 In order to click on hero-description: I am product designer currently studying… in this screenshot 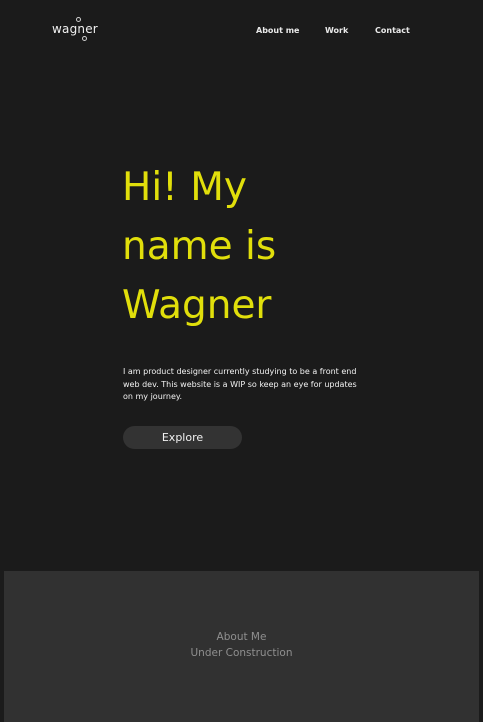, I will do `click(240, 384)`.